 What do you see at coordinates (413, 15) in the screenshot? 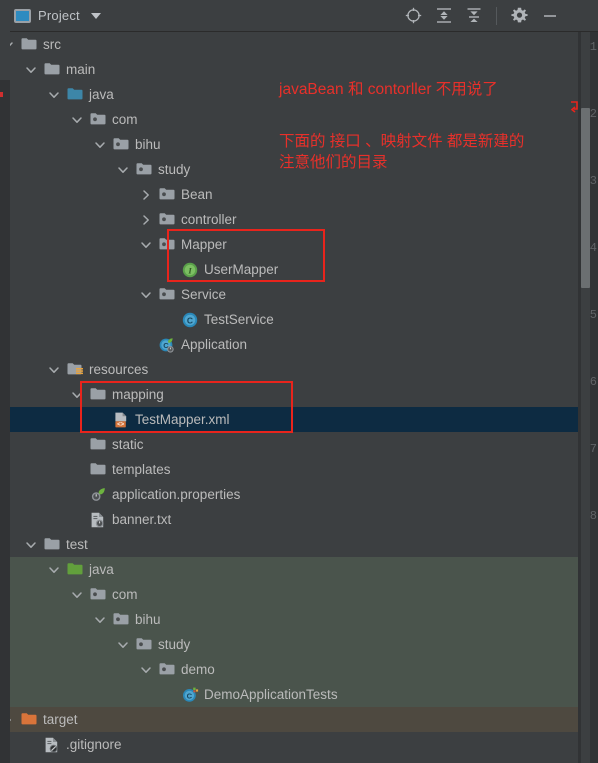
I see `locate-in-tree-icon` at bounding box center [413, 15].